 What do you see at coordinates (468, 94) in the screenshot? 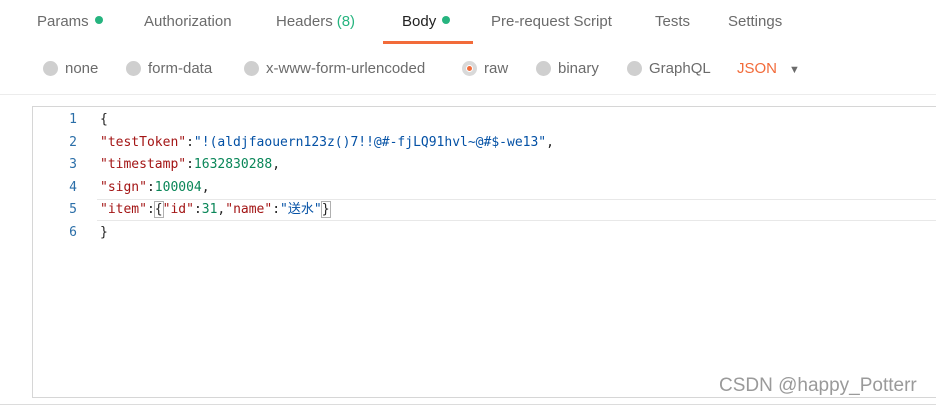
I see `divider` at bounding box center [468, 94].